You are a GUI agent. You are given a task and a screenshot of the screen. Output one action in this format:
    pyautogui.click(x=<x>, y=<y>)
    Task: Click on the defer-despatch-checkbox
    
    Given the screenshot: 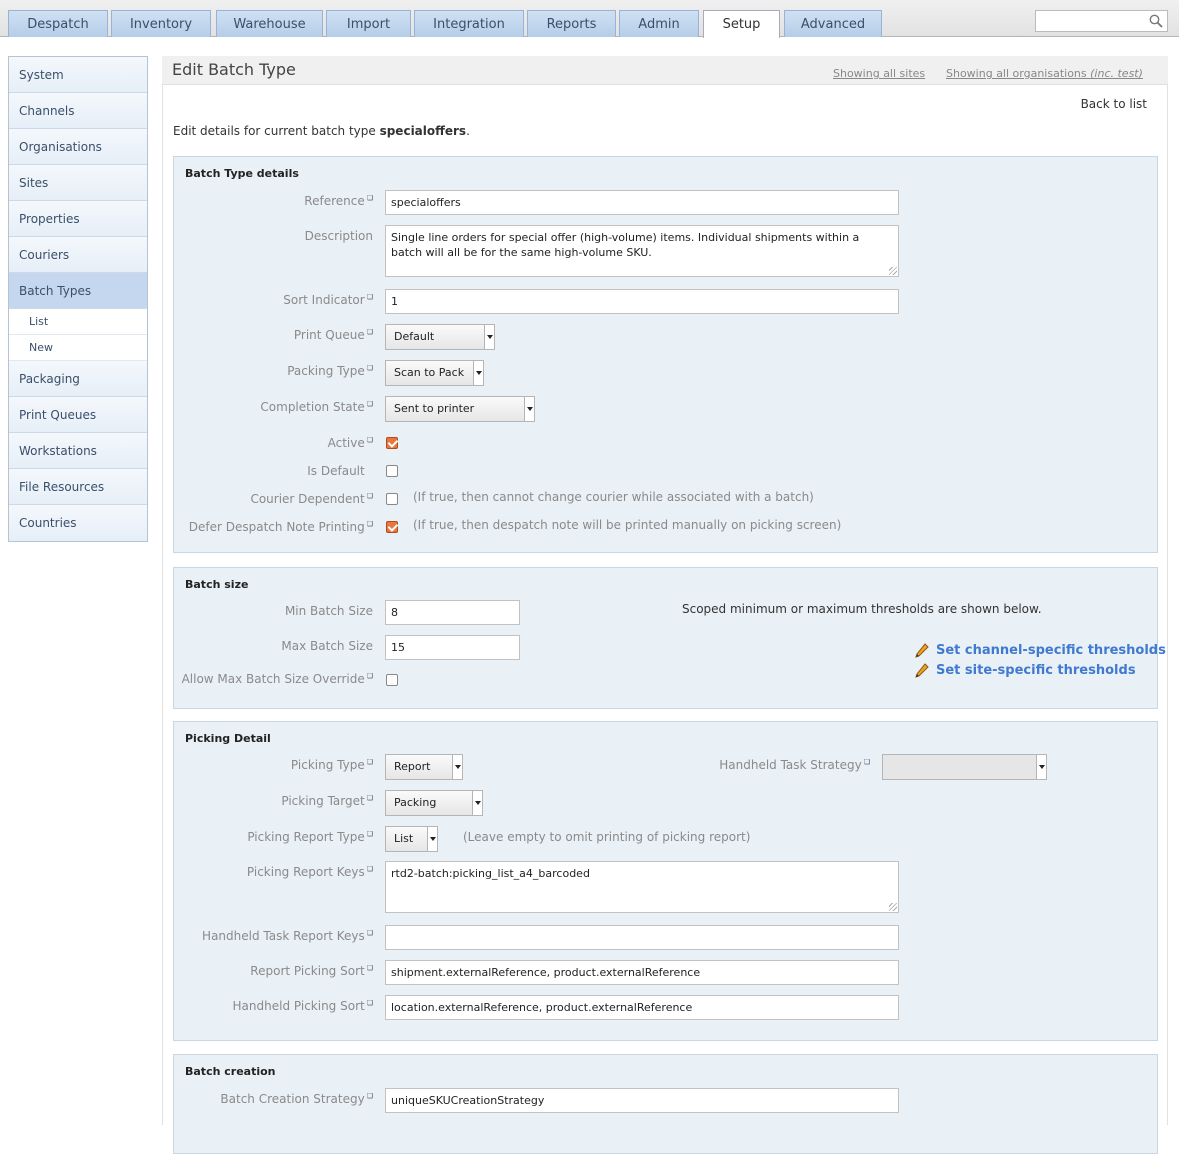 What is the action you would take?
    pyautogui.click(x=392, y=527)
    